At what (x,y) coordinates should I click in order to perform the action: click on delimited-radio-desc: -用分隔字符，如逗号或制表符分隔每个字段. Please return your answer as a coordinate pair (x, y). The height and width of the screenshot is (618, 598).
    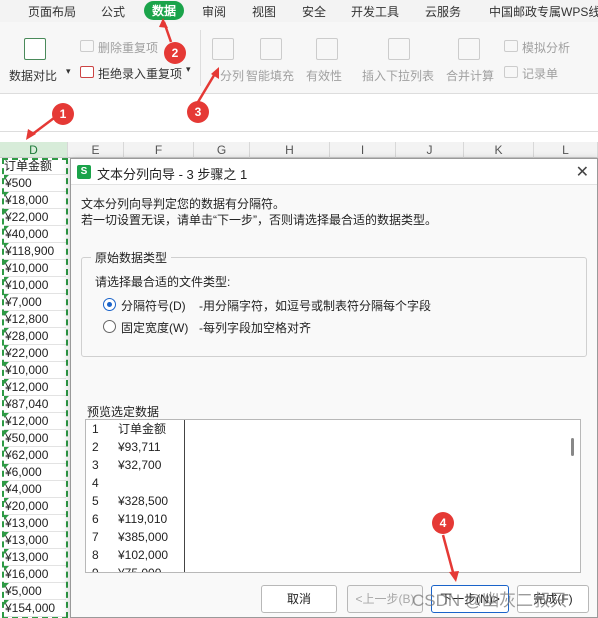
    Looking at the image, I should click on (315, 306).